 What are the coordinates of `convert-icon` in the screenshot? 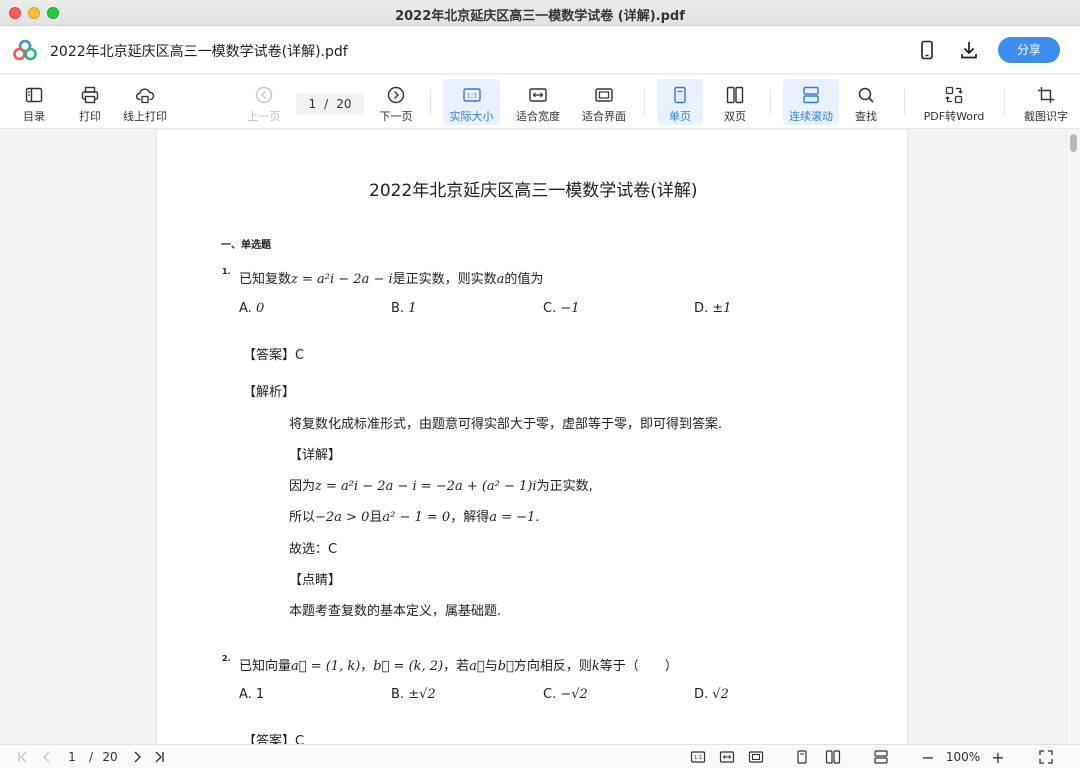 It's located at (954, 95).